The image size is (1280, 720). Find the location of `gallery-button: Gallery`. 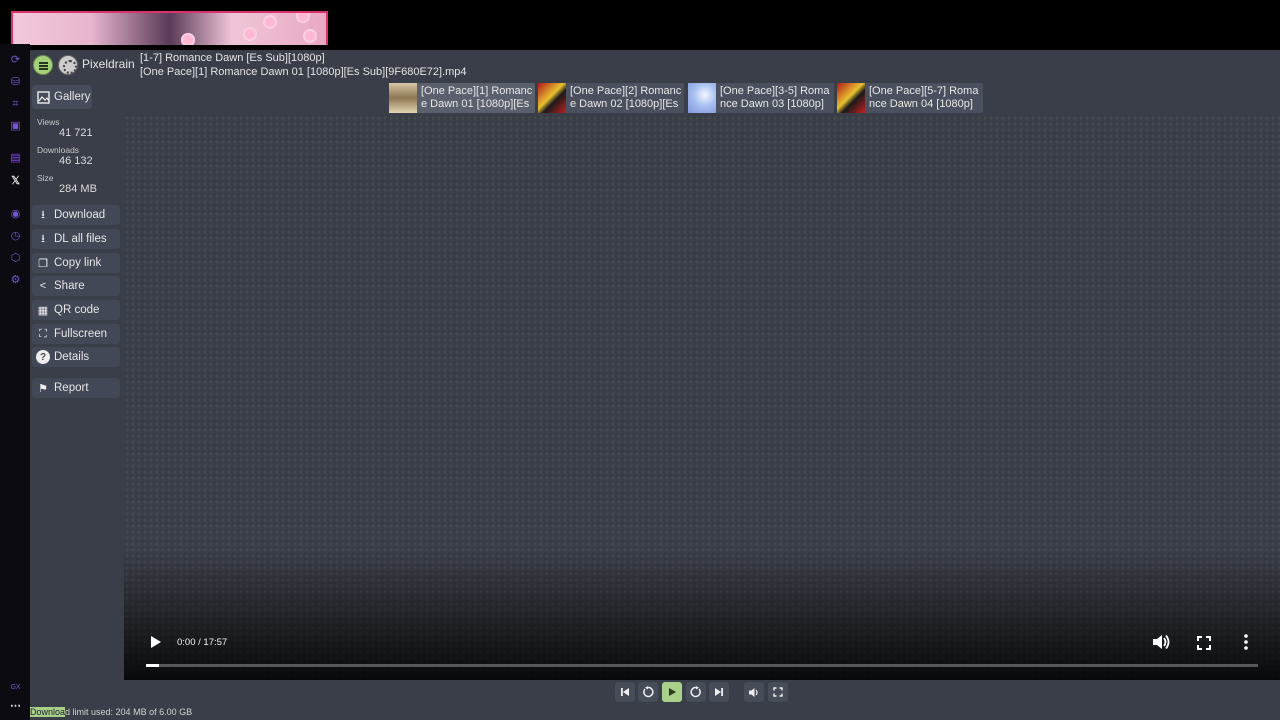

gallery-button: Gallery is located at coordinates (62, 97).